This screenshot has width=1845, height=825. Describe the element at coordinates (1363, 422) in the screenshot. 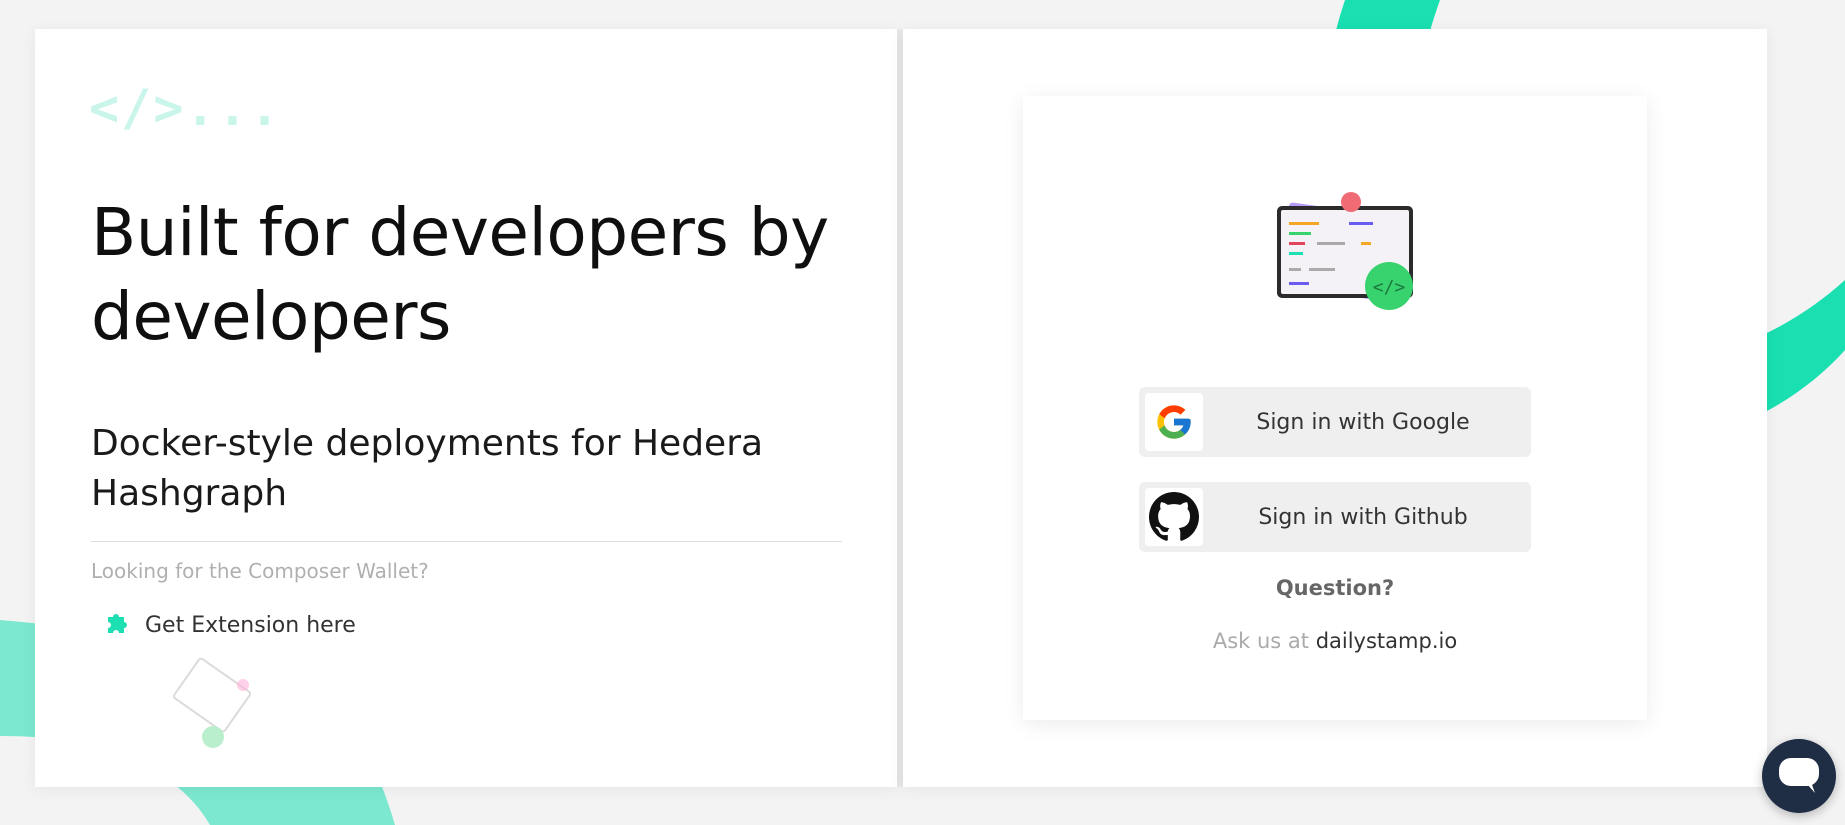

I see `google-signin-label: Sign in with Google` at that location.